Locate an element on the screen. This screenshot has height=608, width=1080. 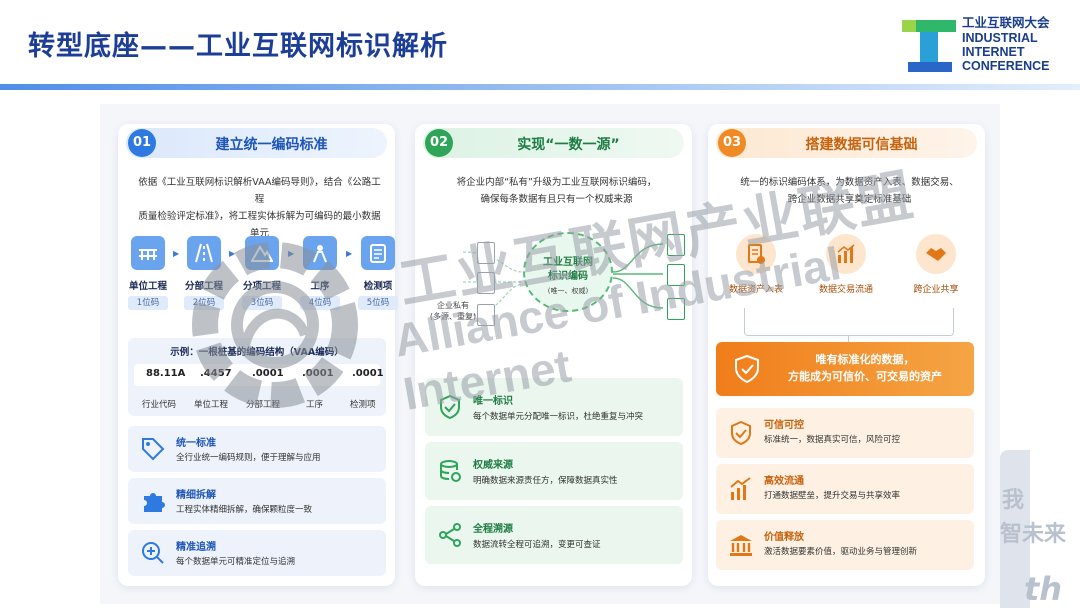
logo-en-line1: INDUSTRIAL is located at coordinates (1000, 38).